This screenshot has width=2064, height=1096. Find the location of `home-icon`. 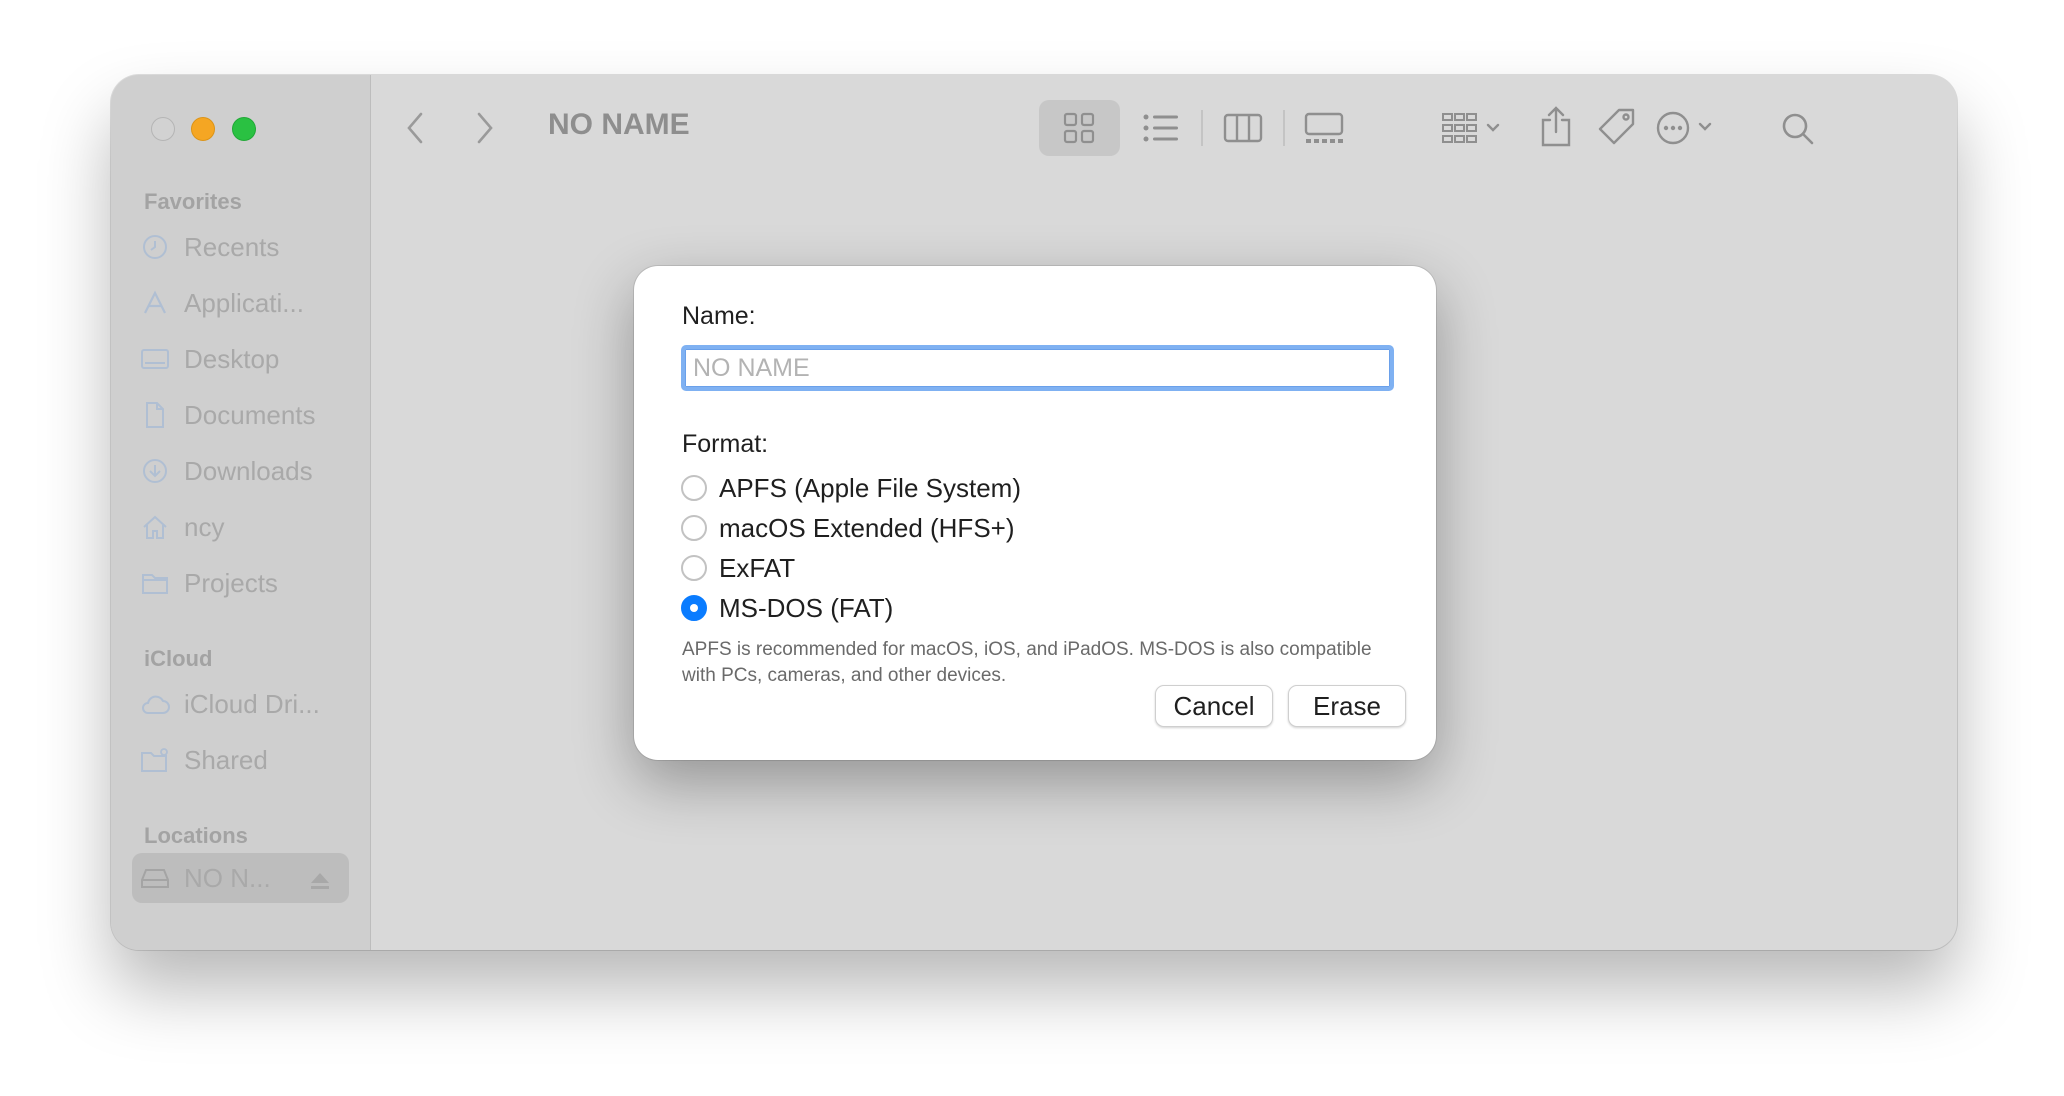

home-icon is located at coordinates (155, 527).